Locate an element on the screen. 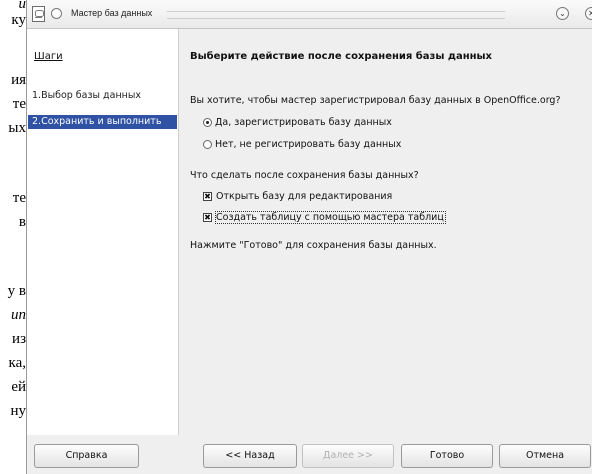 The image size is (592, 474). app-icon is located at coordinates (38, 14).